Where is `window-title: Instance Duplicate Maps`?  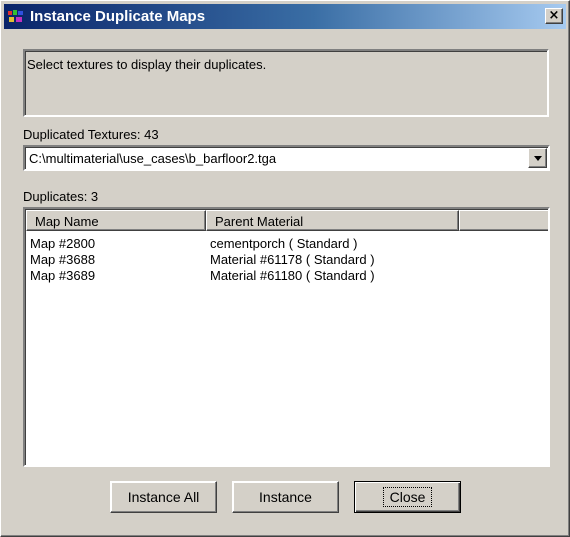 window-title: Instance Duplicate Maps is located at coordinates (118, 16).